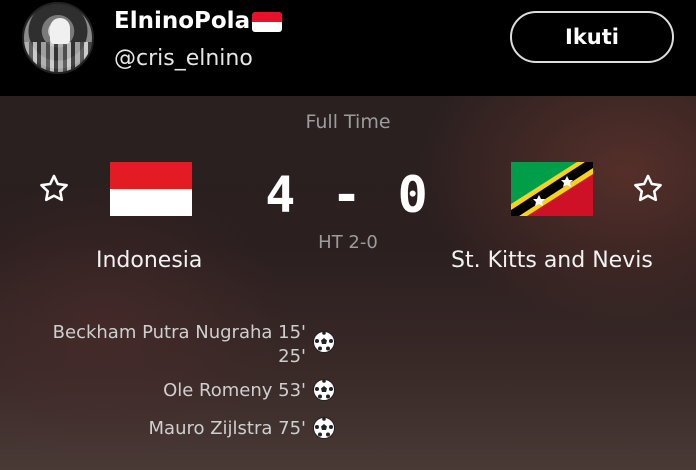 Image resolution: width=696 pixels, height=470 pixels. What do you see at coordinates (348, 122) in the screenshot?
I see `match-status: Full Time` at bounding box center [348, 122].